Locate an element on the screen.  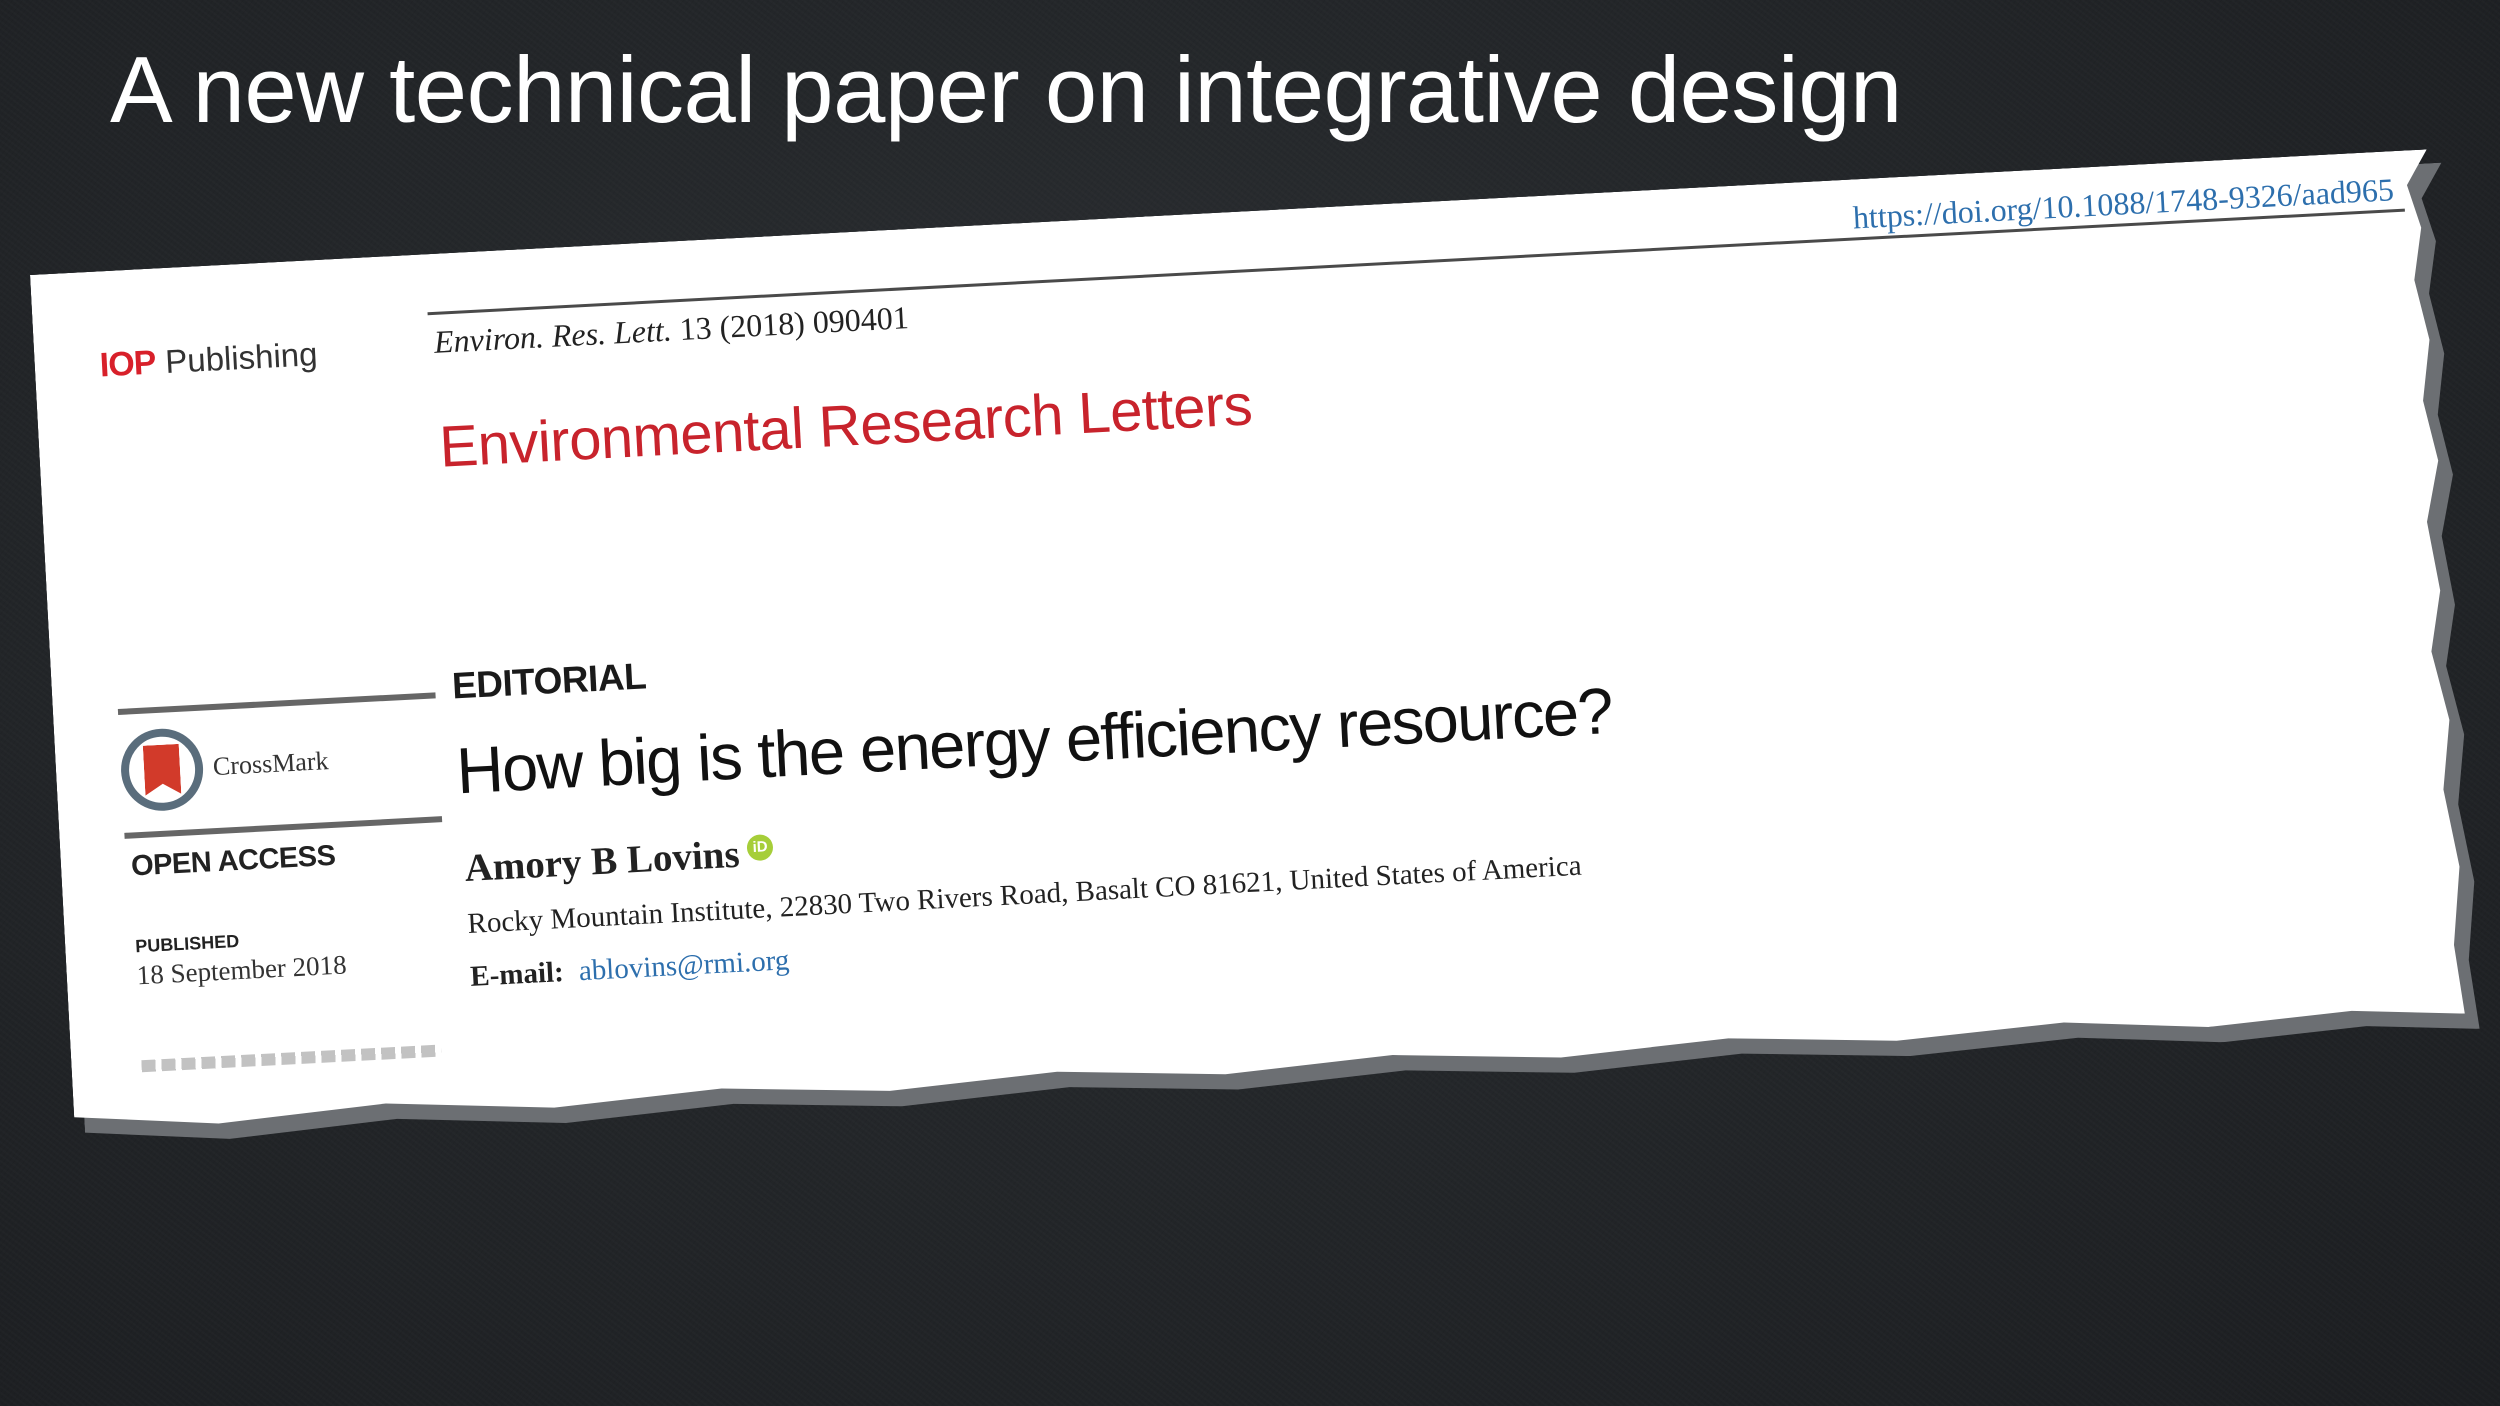
orcid-icon: iD is located at coordinates (759, 846).